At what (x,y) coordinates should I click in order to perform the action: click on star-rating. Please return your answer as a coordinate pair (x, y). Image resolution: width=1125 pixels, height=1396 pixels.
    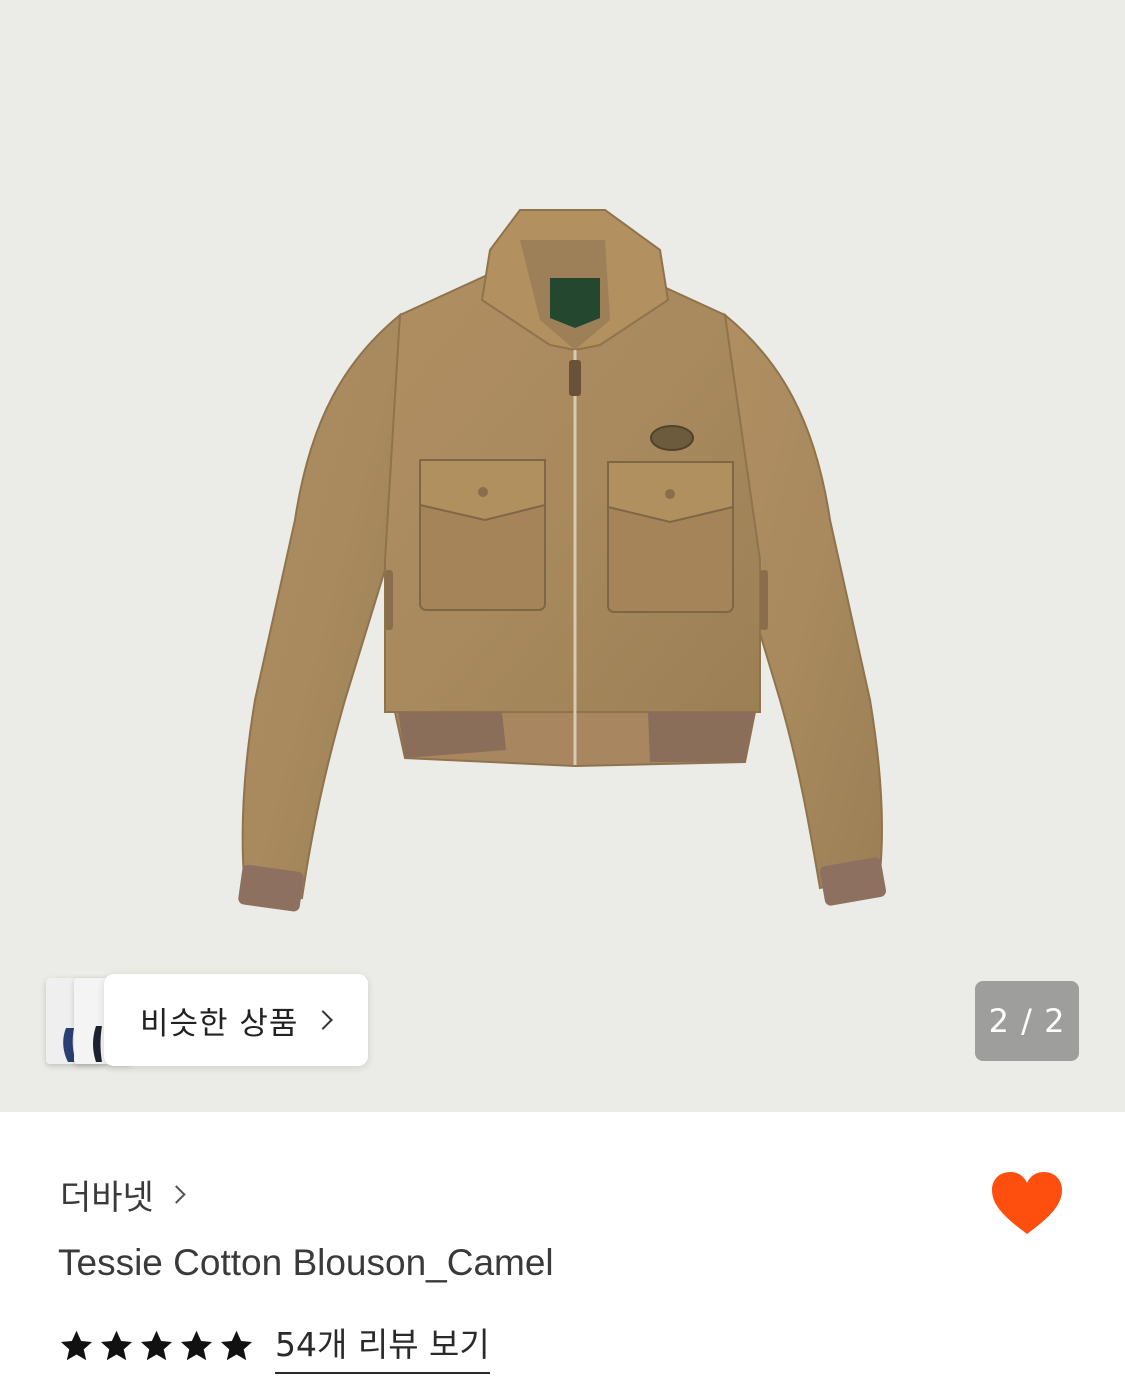
    Looking at the image, I should click on (156, 1346).